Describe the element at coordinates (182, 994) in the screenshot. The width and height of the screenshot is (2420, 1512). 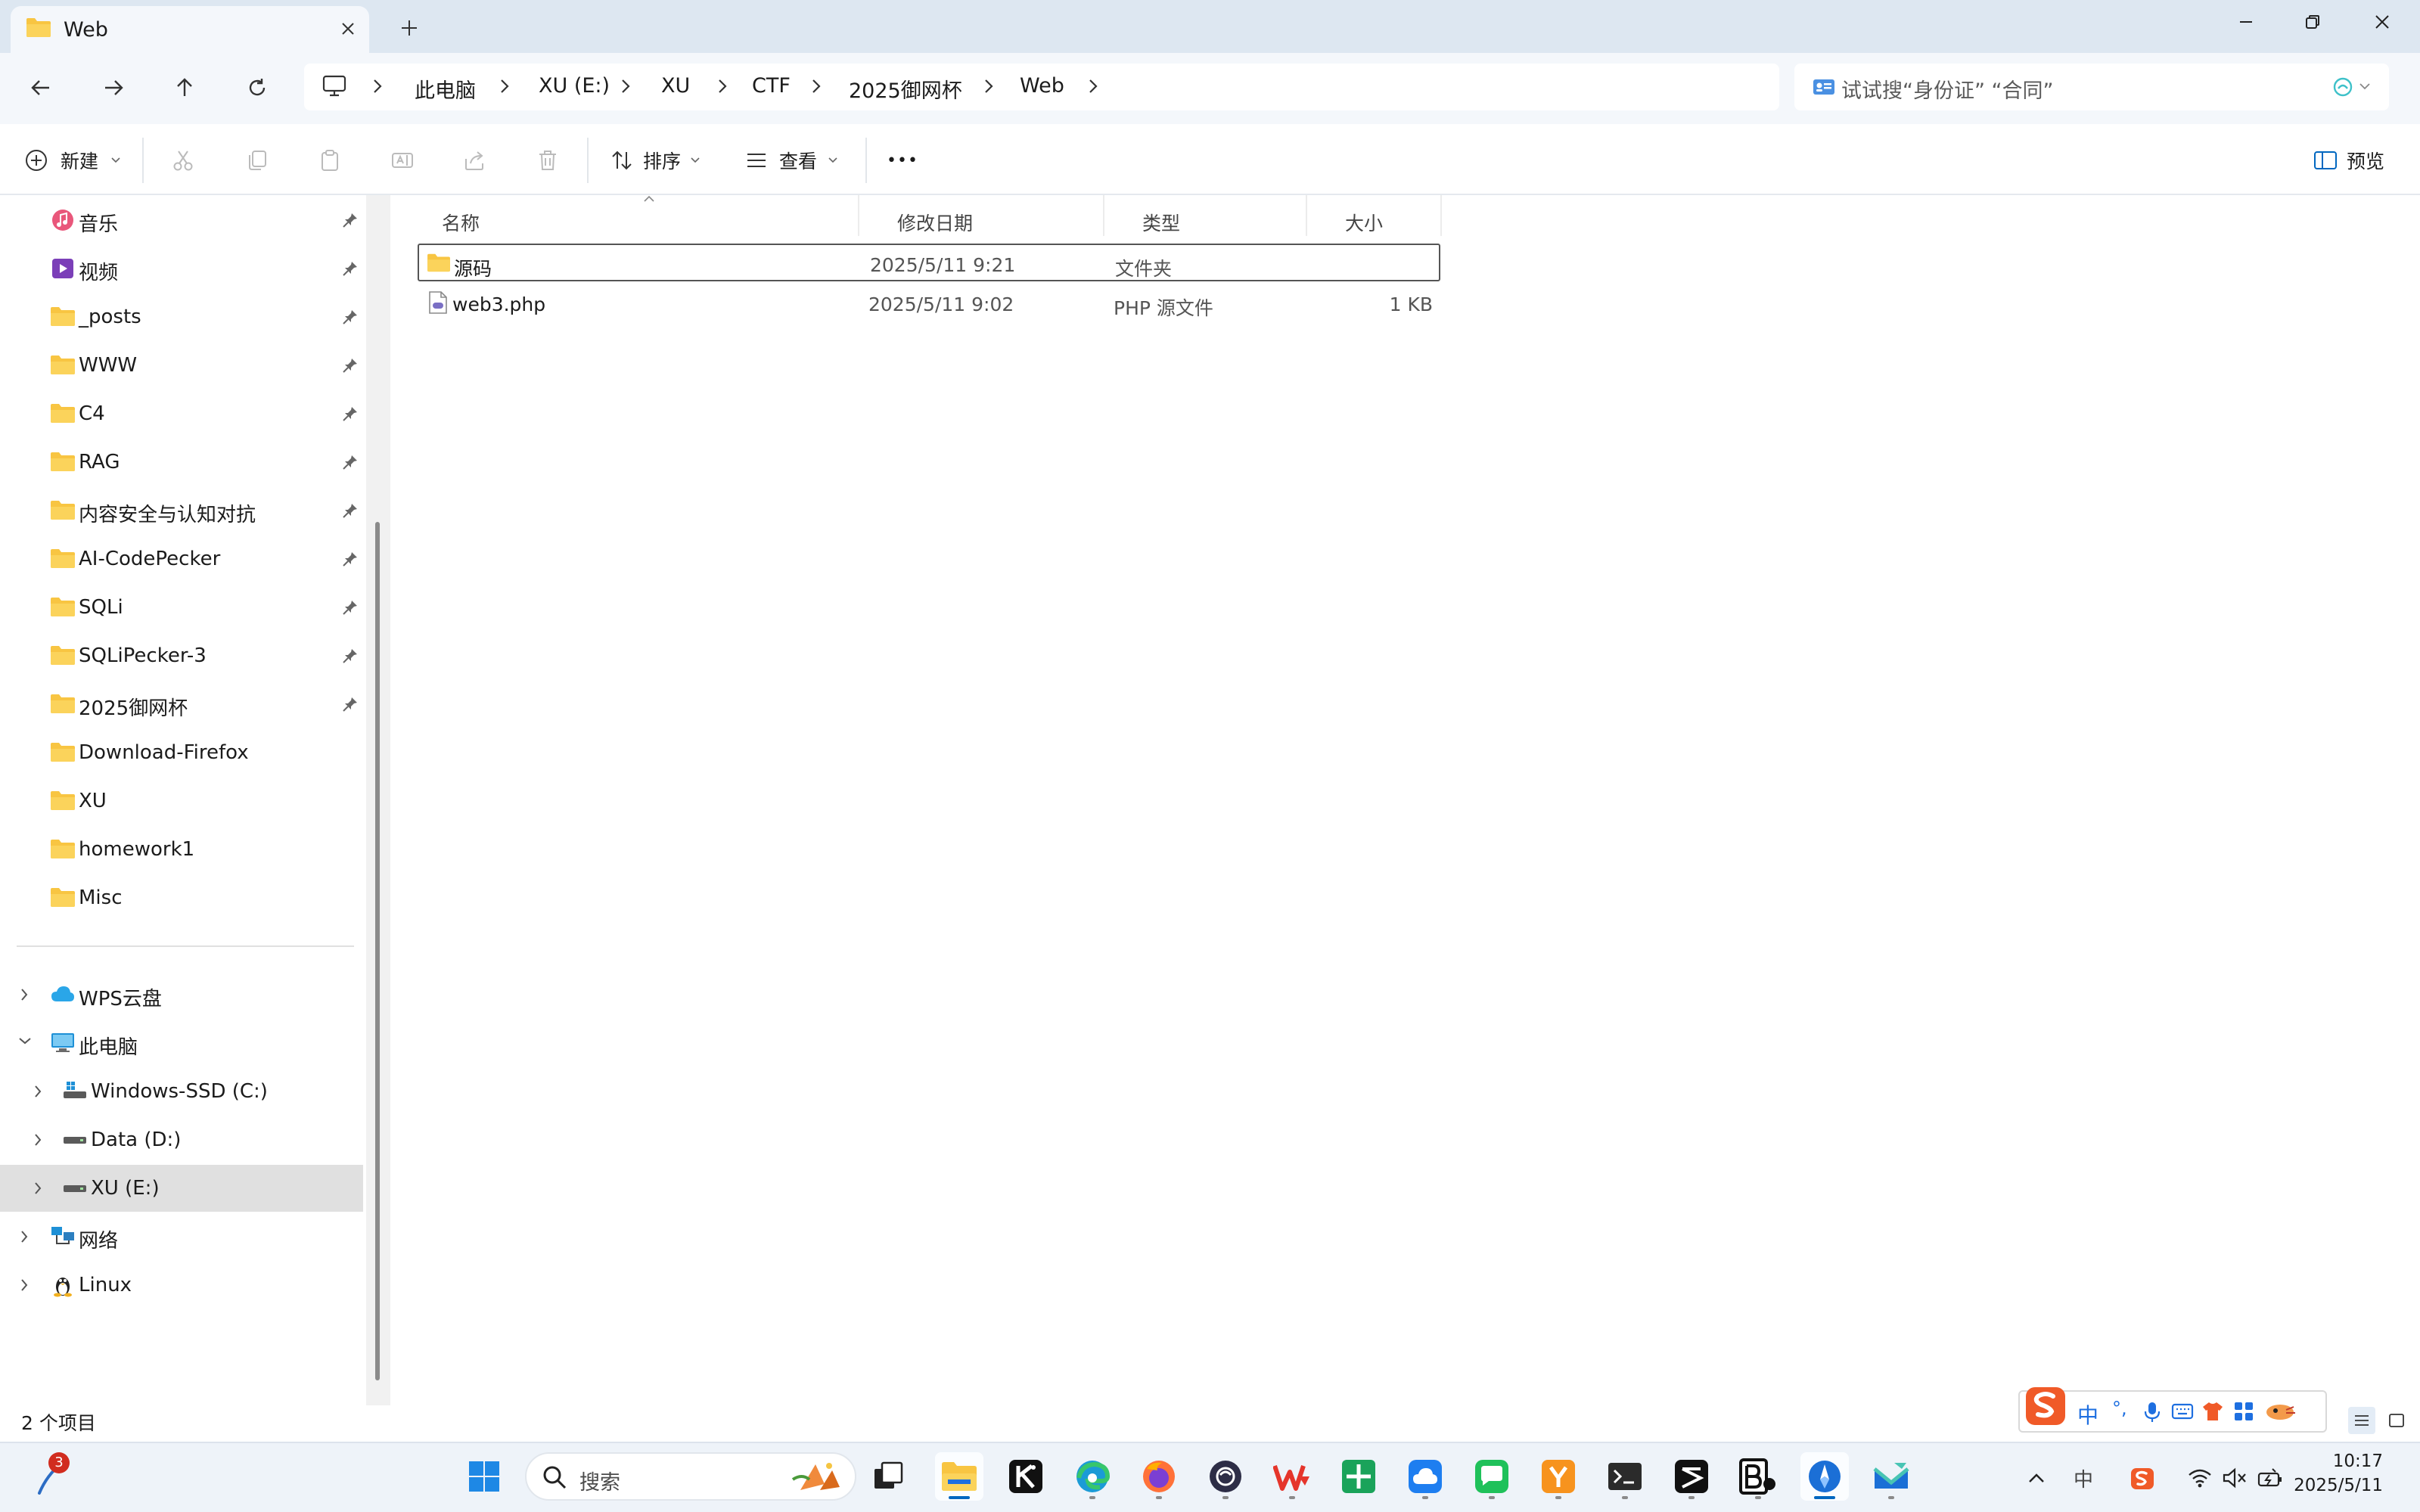
I see `nav-item-wps-cloud: WPS云盘` at that location.